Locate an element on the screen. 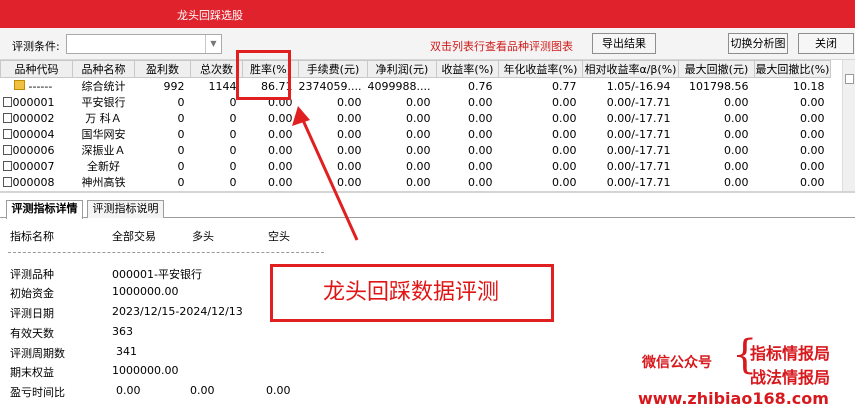  col-header: 净利润(元) is located at coordinates (401, 69).